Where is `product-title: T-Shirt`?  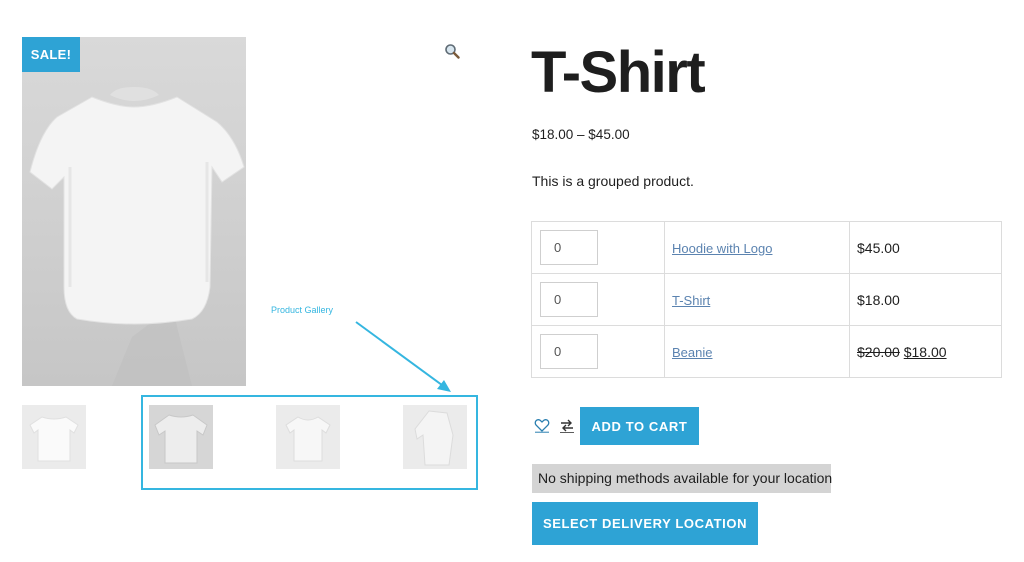
product-title: T-Shirt is located at coordinates (618, 72).